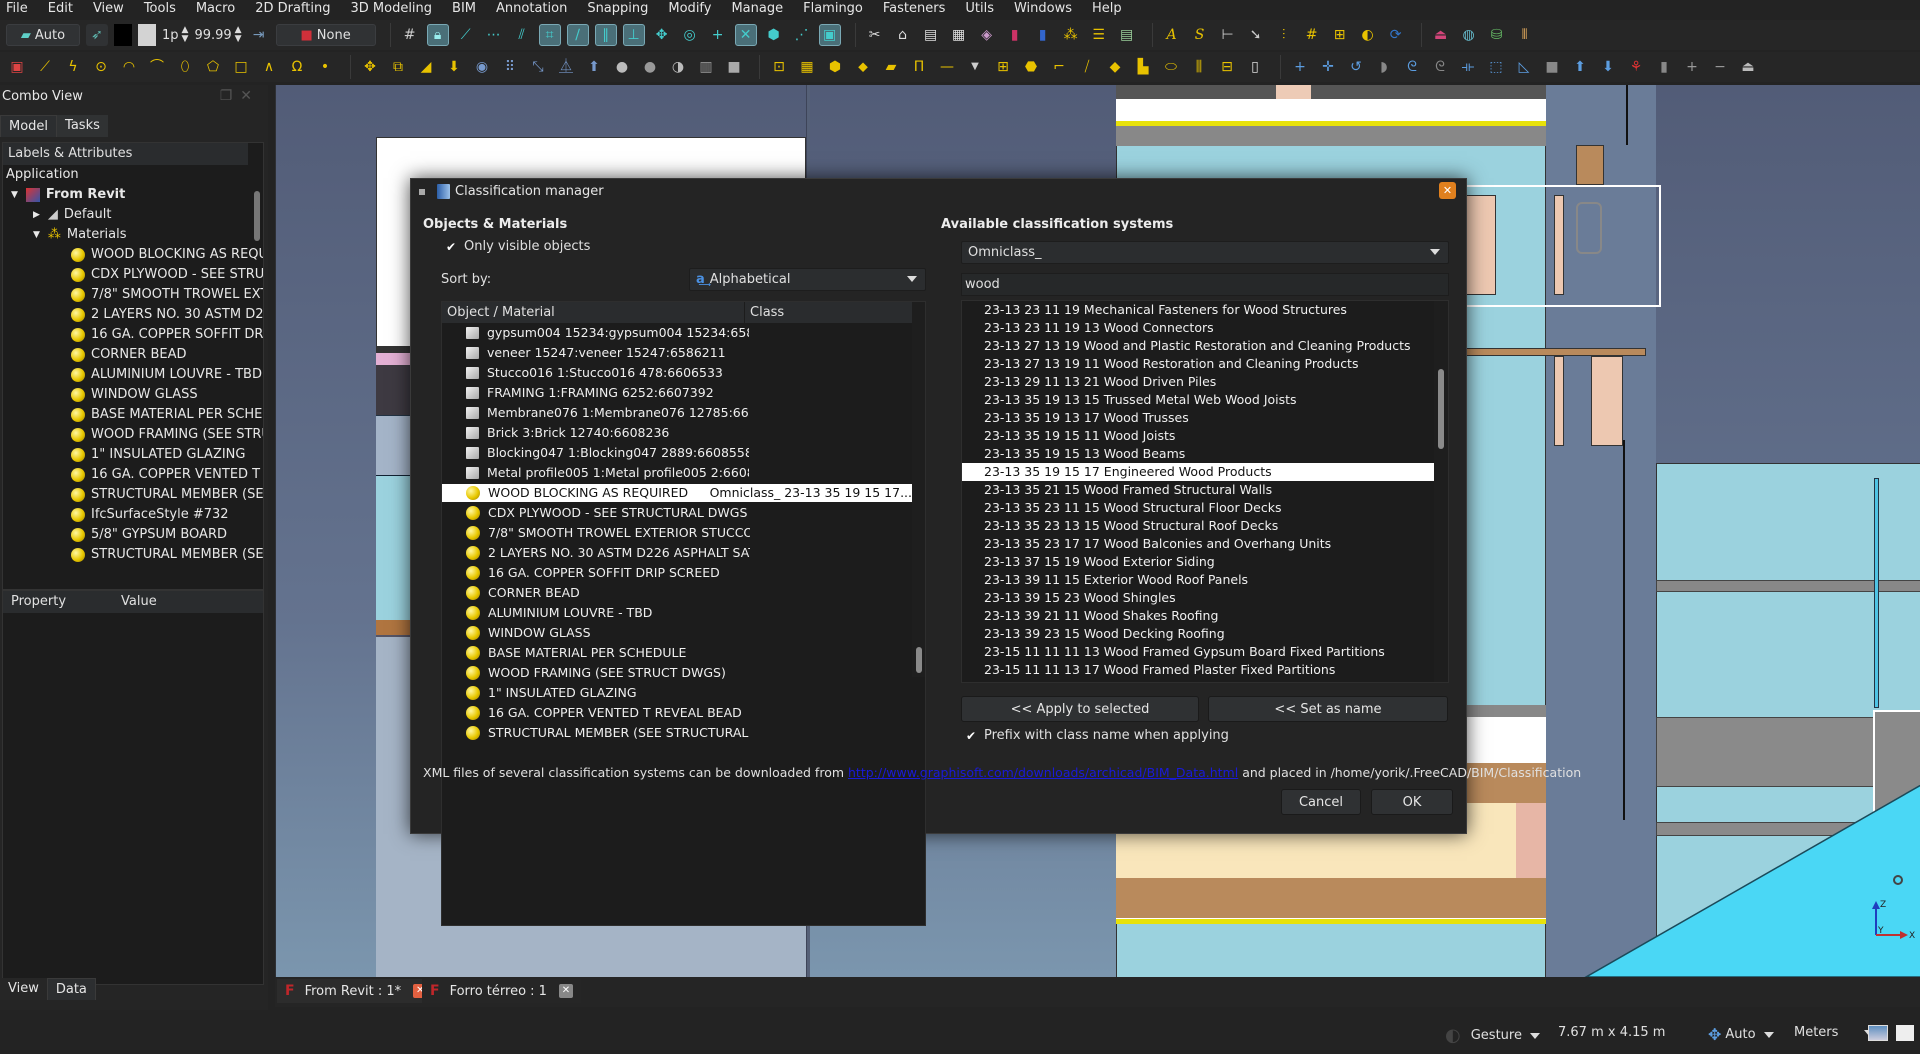 The height and width of the screenshot is (1054, 1920). What do you see at coordinates (1356, 67) in the screenshot?
I see `rotate-view-icon: ↺` at bounding box center [1356, 67].